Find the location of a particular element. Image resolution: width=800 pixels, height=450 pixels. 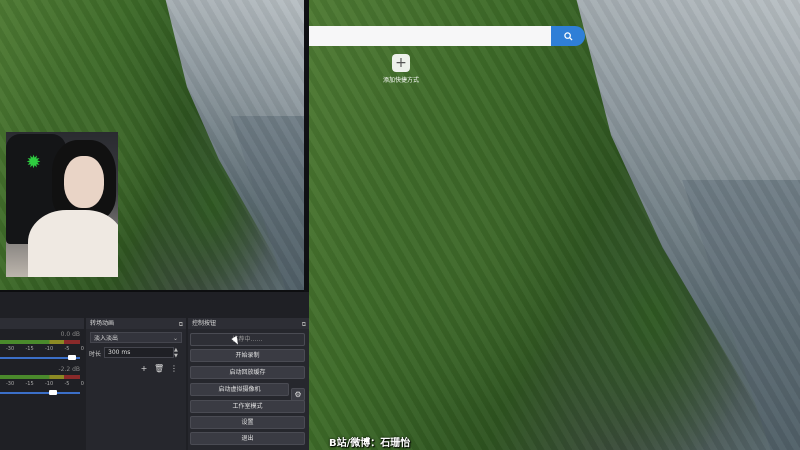

track1-scale: -30 -15 -10 -5 0 is located at coordinates (45, 349).